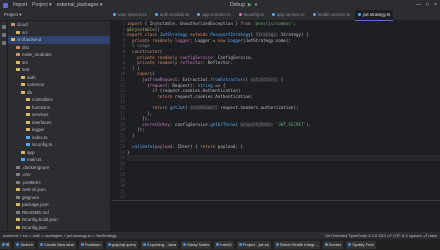 The width and height of the screenshot is (440, 250). I want to click on pause-icon: ⏸, so click(256, 5).